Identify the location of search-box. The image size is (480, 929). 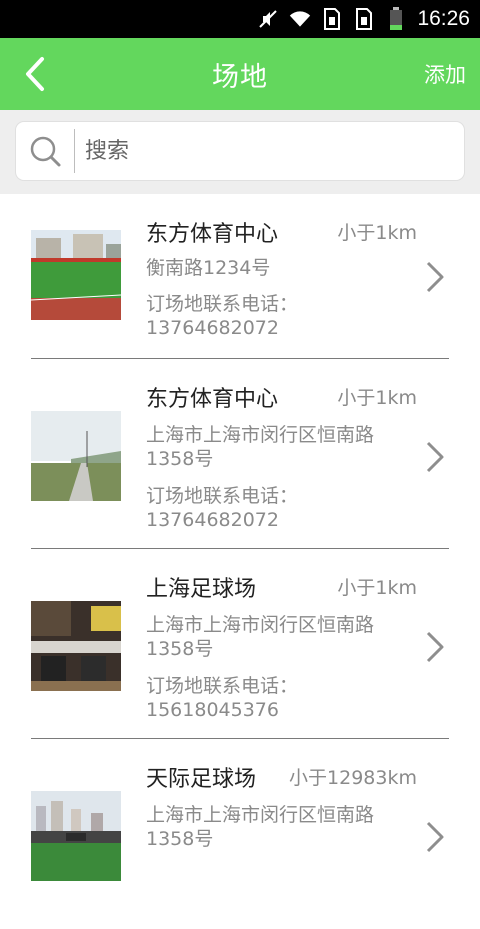
(240, 151).